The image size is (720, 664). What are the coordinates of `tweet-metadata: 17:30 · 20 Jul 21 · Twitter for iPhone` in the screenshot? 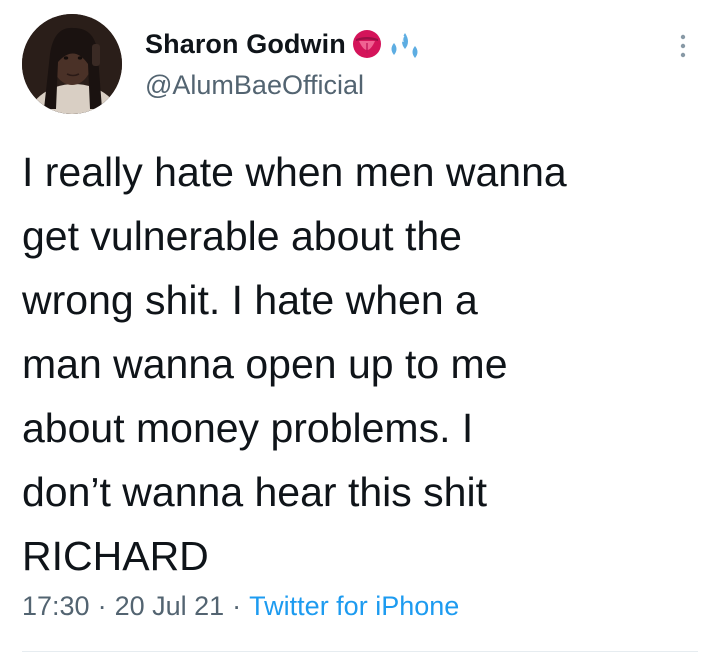 It's located at (240, 606).